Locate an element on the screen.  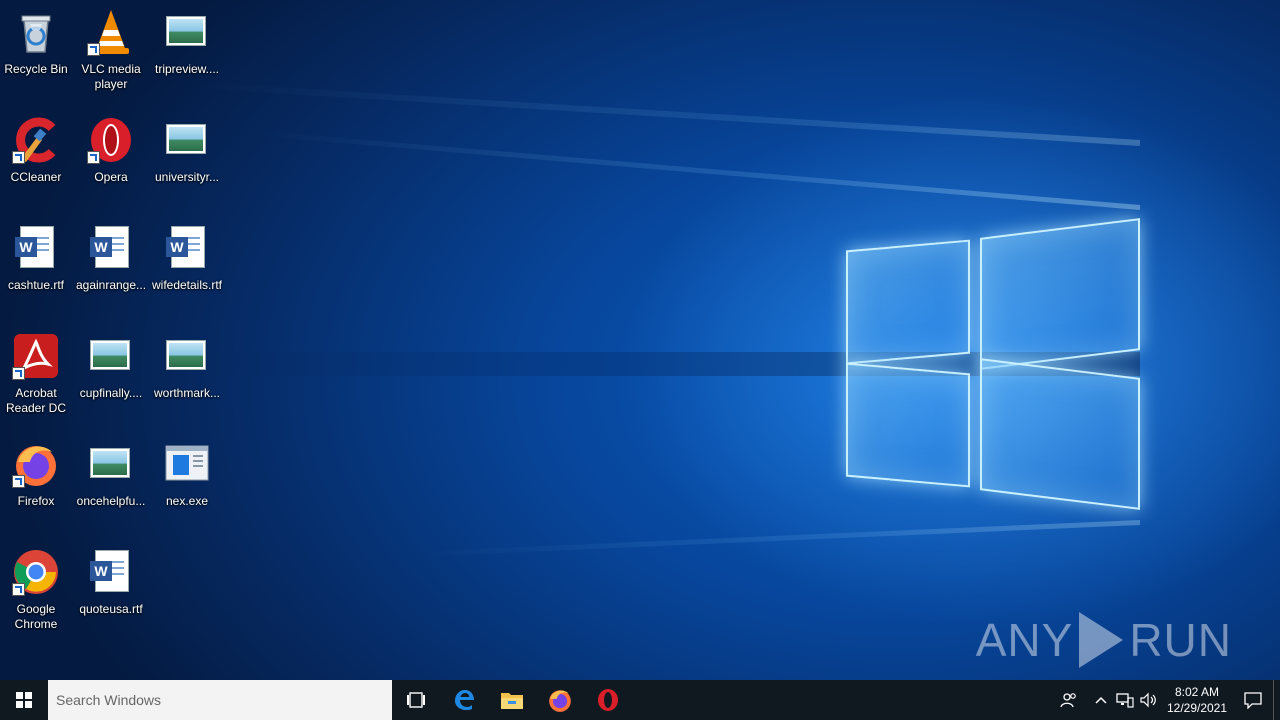
file-explorer-icon is located at coordinates (512, 701).